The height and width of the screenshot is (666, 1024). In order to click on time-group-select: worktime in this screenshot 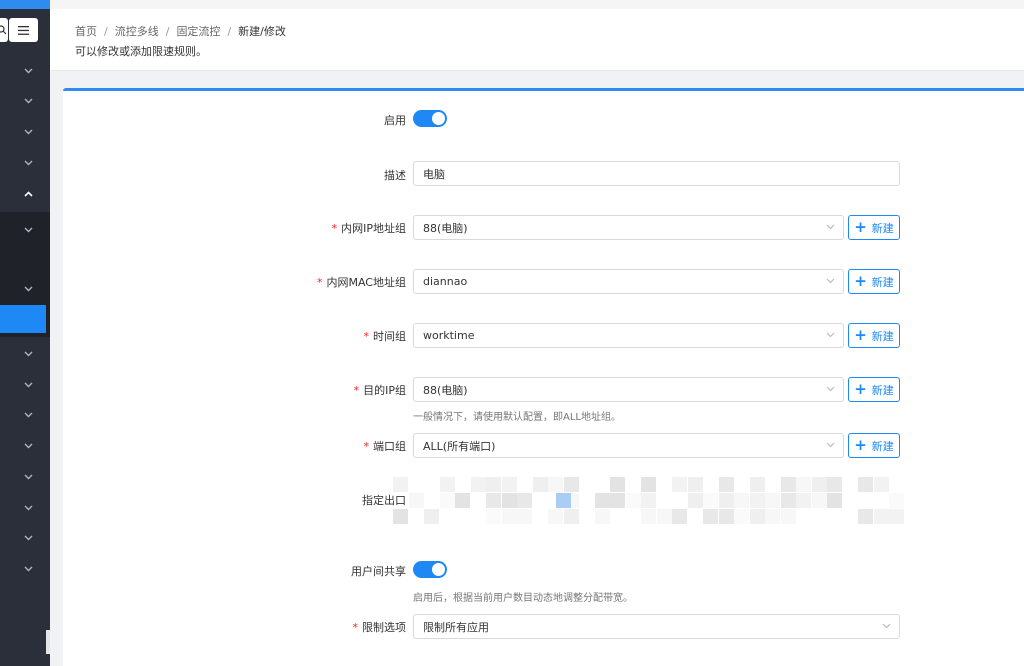, I will do `click(628, 335)`.